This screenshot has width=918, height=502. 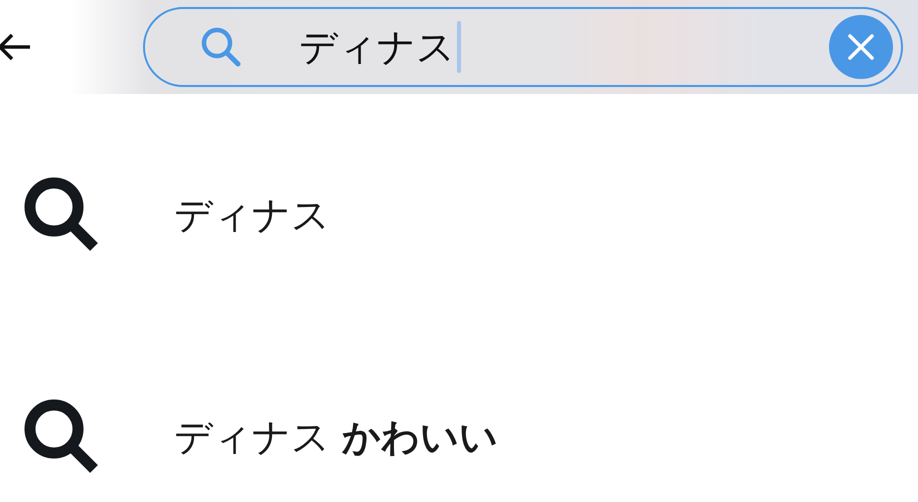 I want to click on close-icon, so click(x=861, y=47).